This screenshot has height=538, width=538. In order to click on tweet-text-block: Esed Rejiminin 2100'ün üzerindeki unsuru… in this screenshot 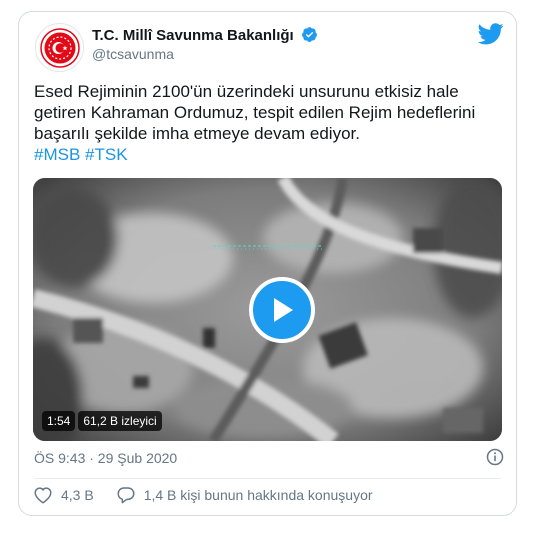, I will do `click(269, 123)`.